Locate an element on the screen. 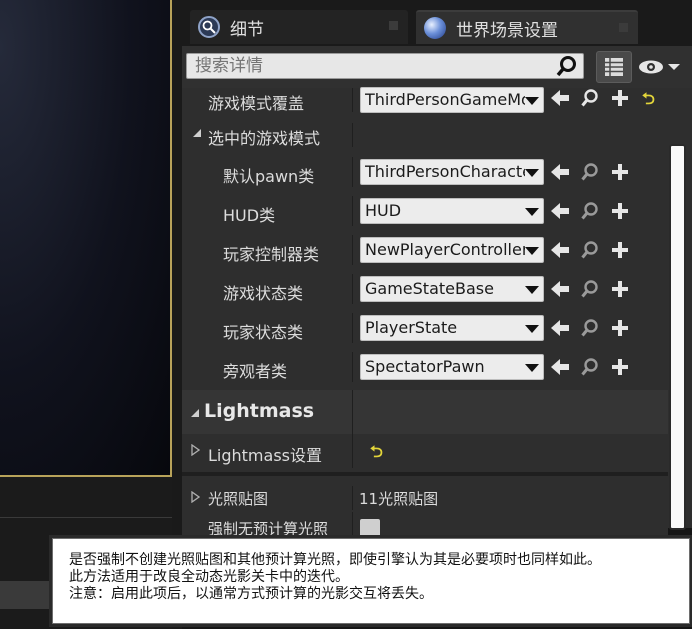 The height and width of the screenshot is (629, 692). search-bar is located at coordinates (437, 67).